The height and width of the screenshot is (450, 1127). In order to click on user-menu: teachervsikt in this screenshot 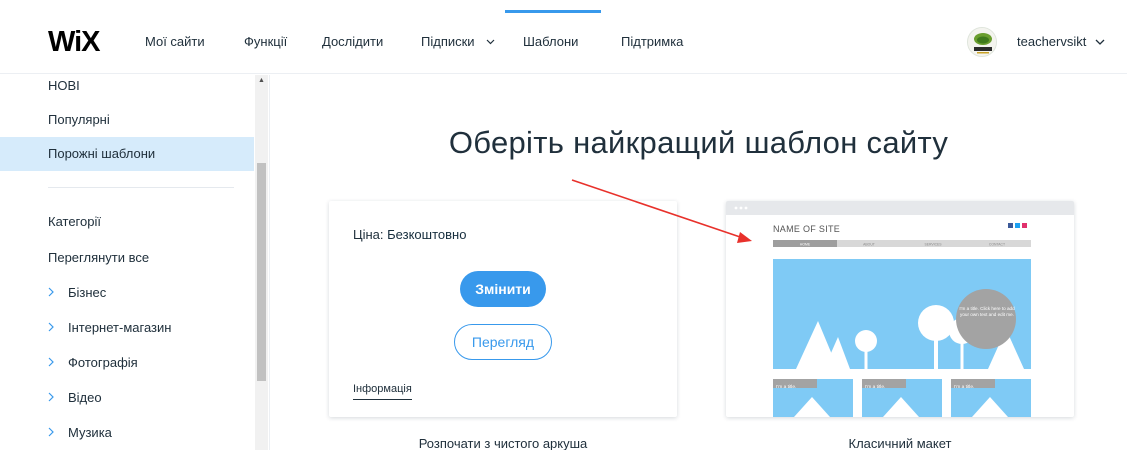, I will do `click(1061, 42)`.